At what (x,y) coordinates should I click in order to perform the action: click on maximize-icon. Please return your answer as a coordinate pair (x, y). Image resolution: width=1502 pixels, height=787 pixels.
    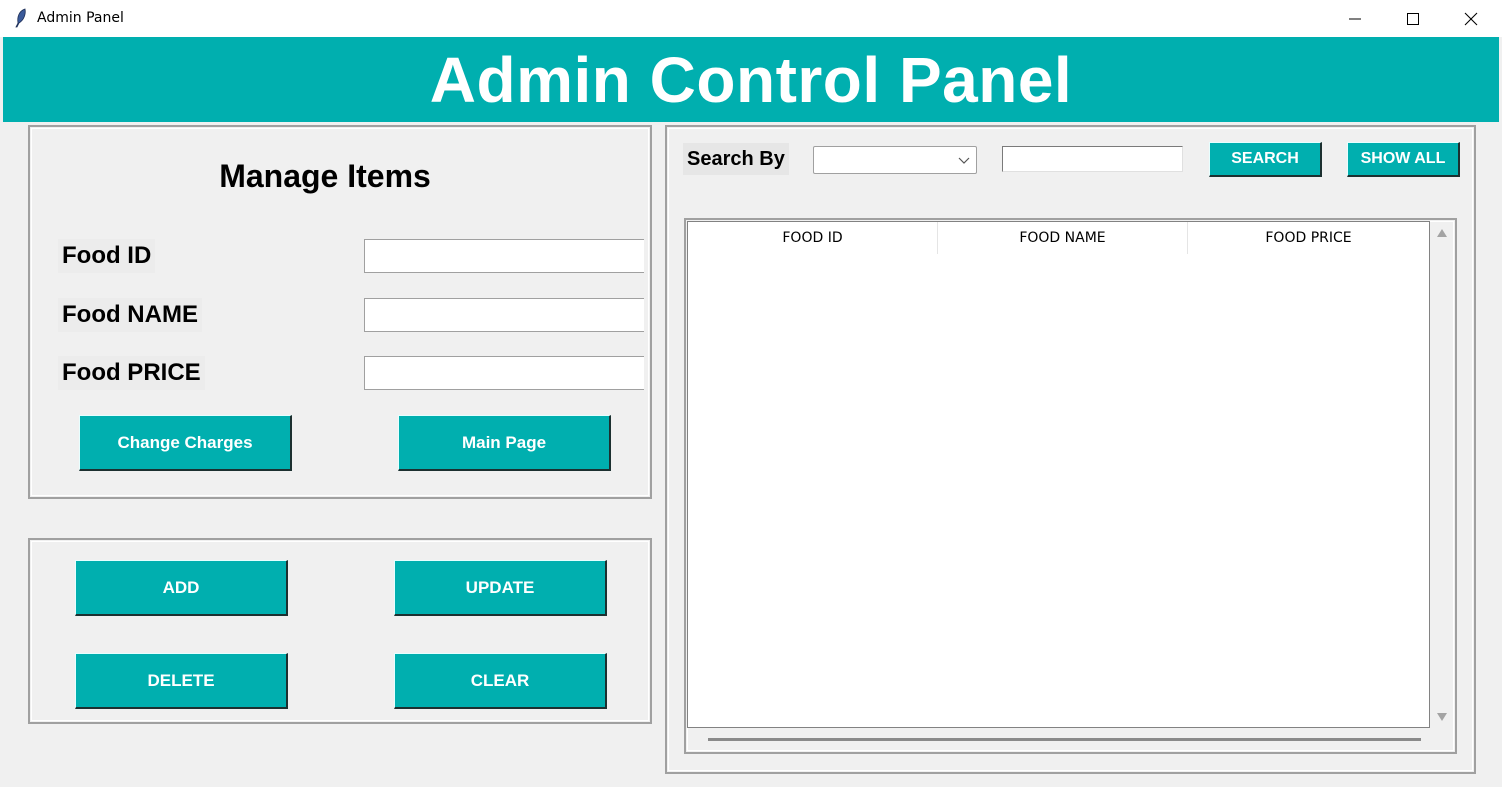
    Looking at the image, I should click on (1413, 18).